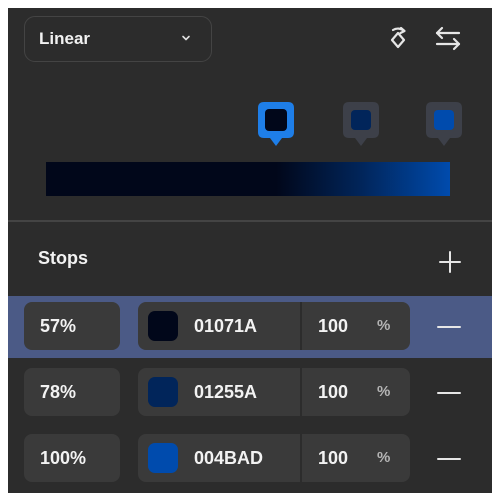 This screenshot has height=493, width=493. Describe the element at coordinates (448, 38) in the screenshot. I see `swap-arrows-icon` at that location.